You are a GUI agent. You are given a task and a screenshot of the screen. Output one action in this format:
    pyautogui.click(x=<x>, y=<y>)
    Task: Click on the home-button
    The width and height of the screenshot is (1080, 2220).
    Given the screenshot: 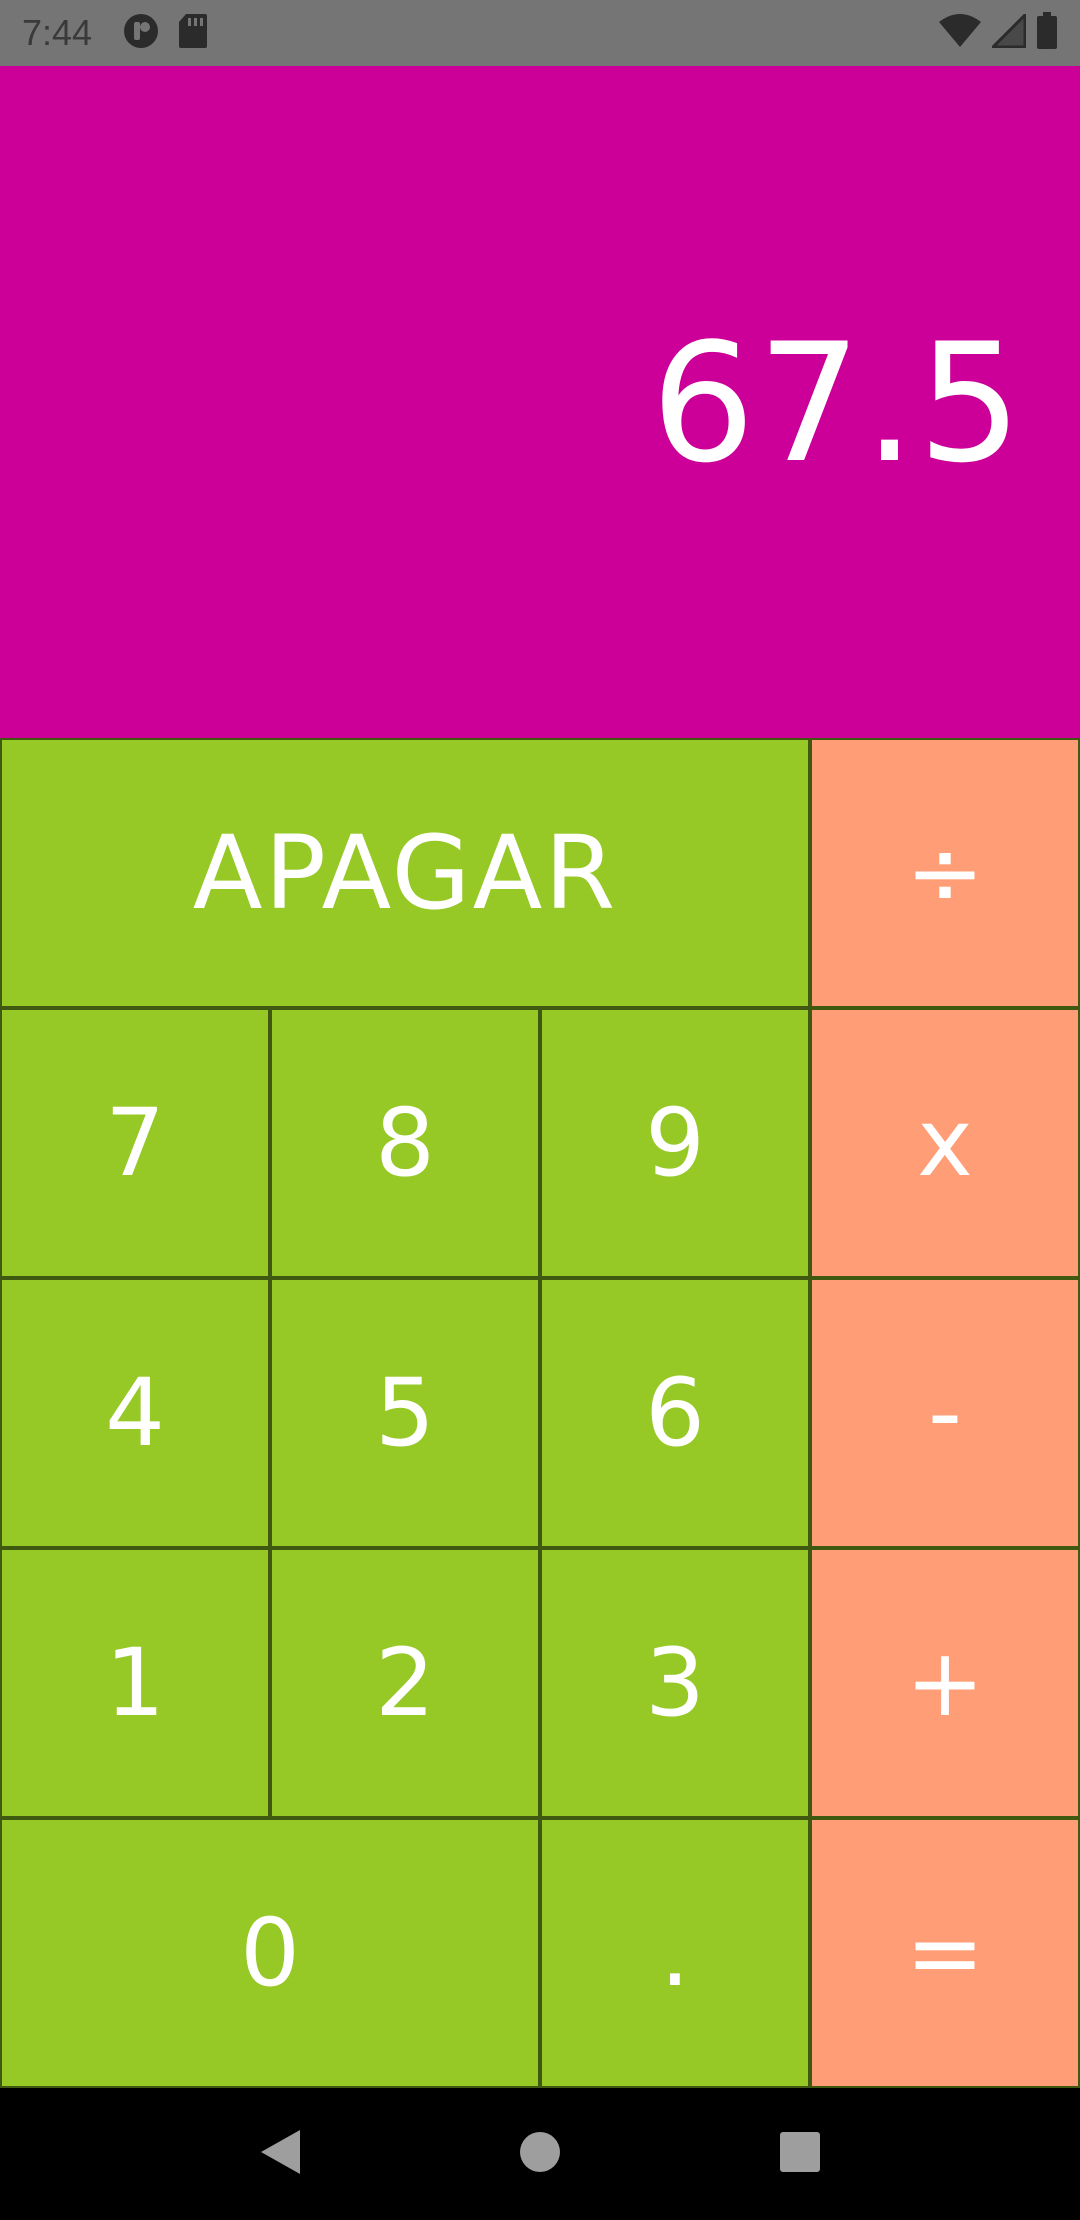 What is the action you would take?
    pyautogui.click(x=540, y=2154)
    